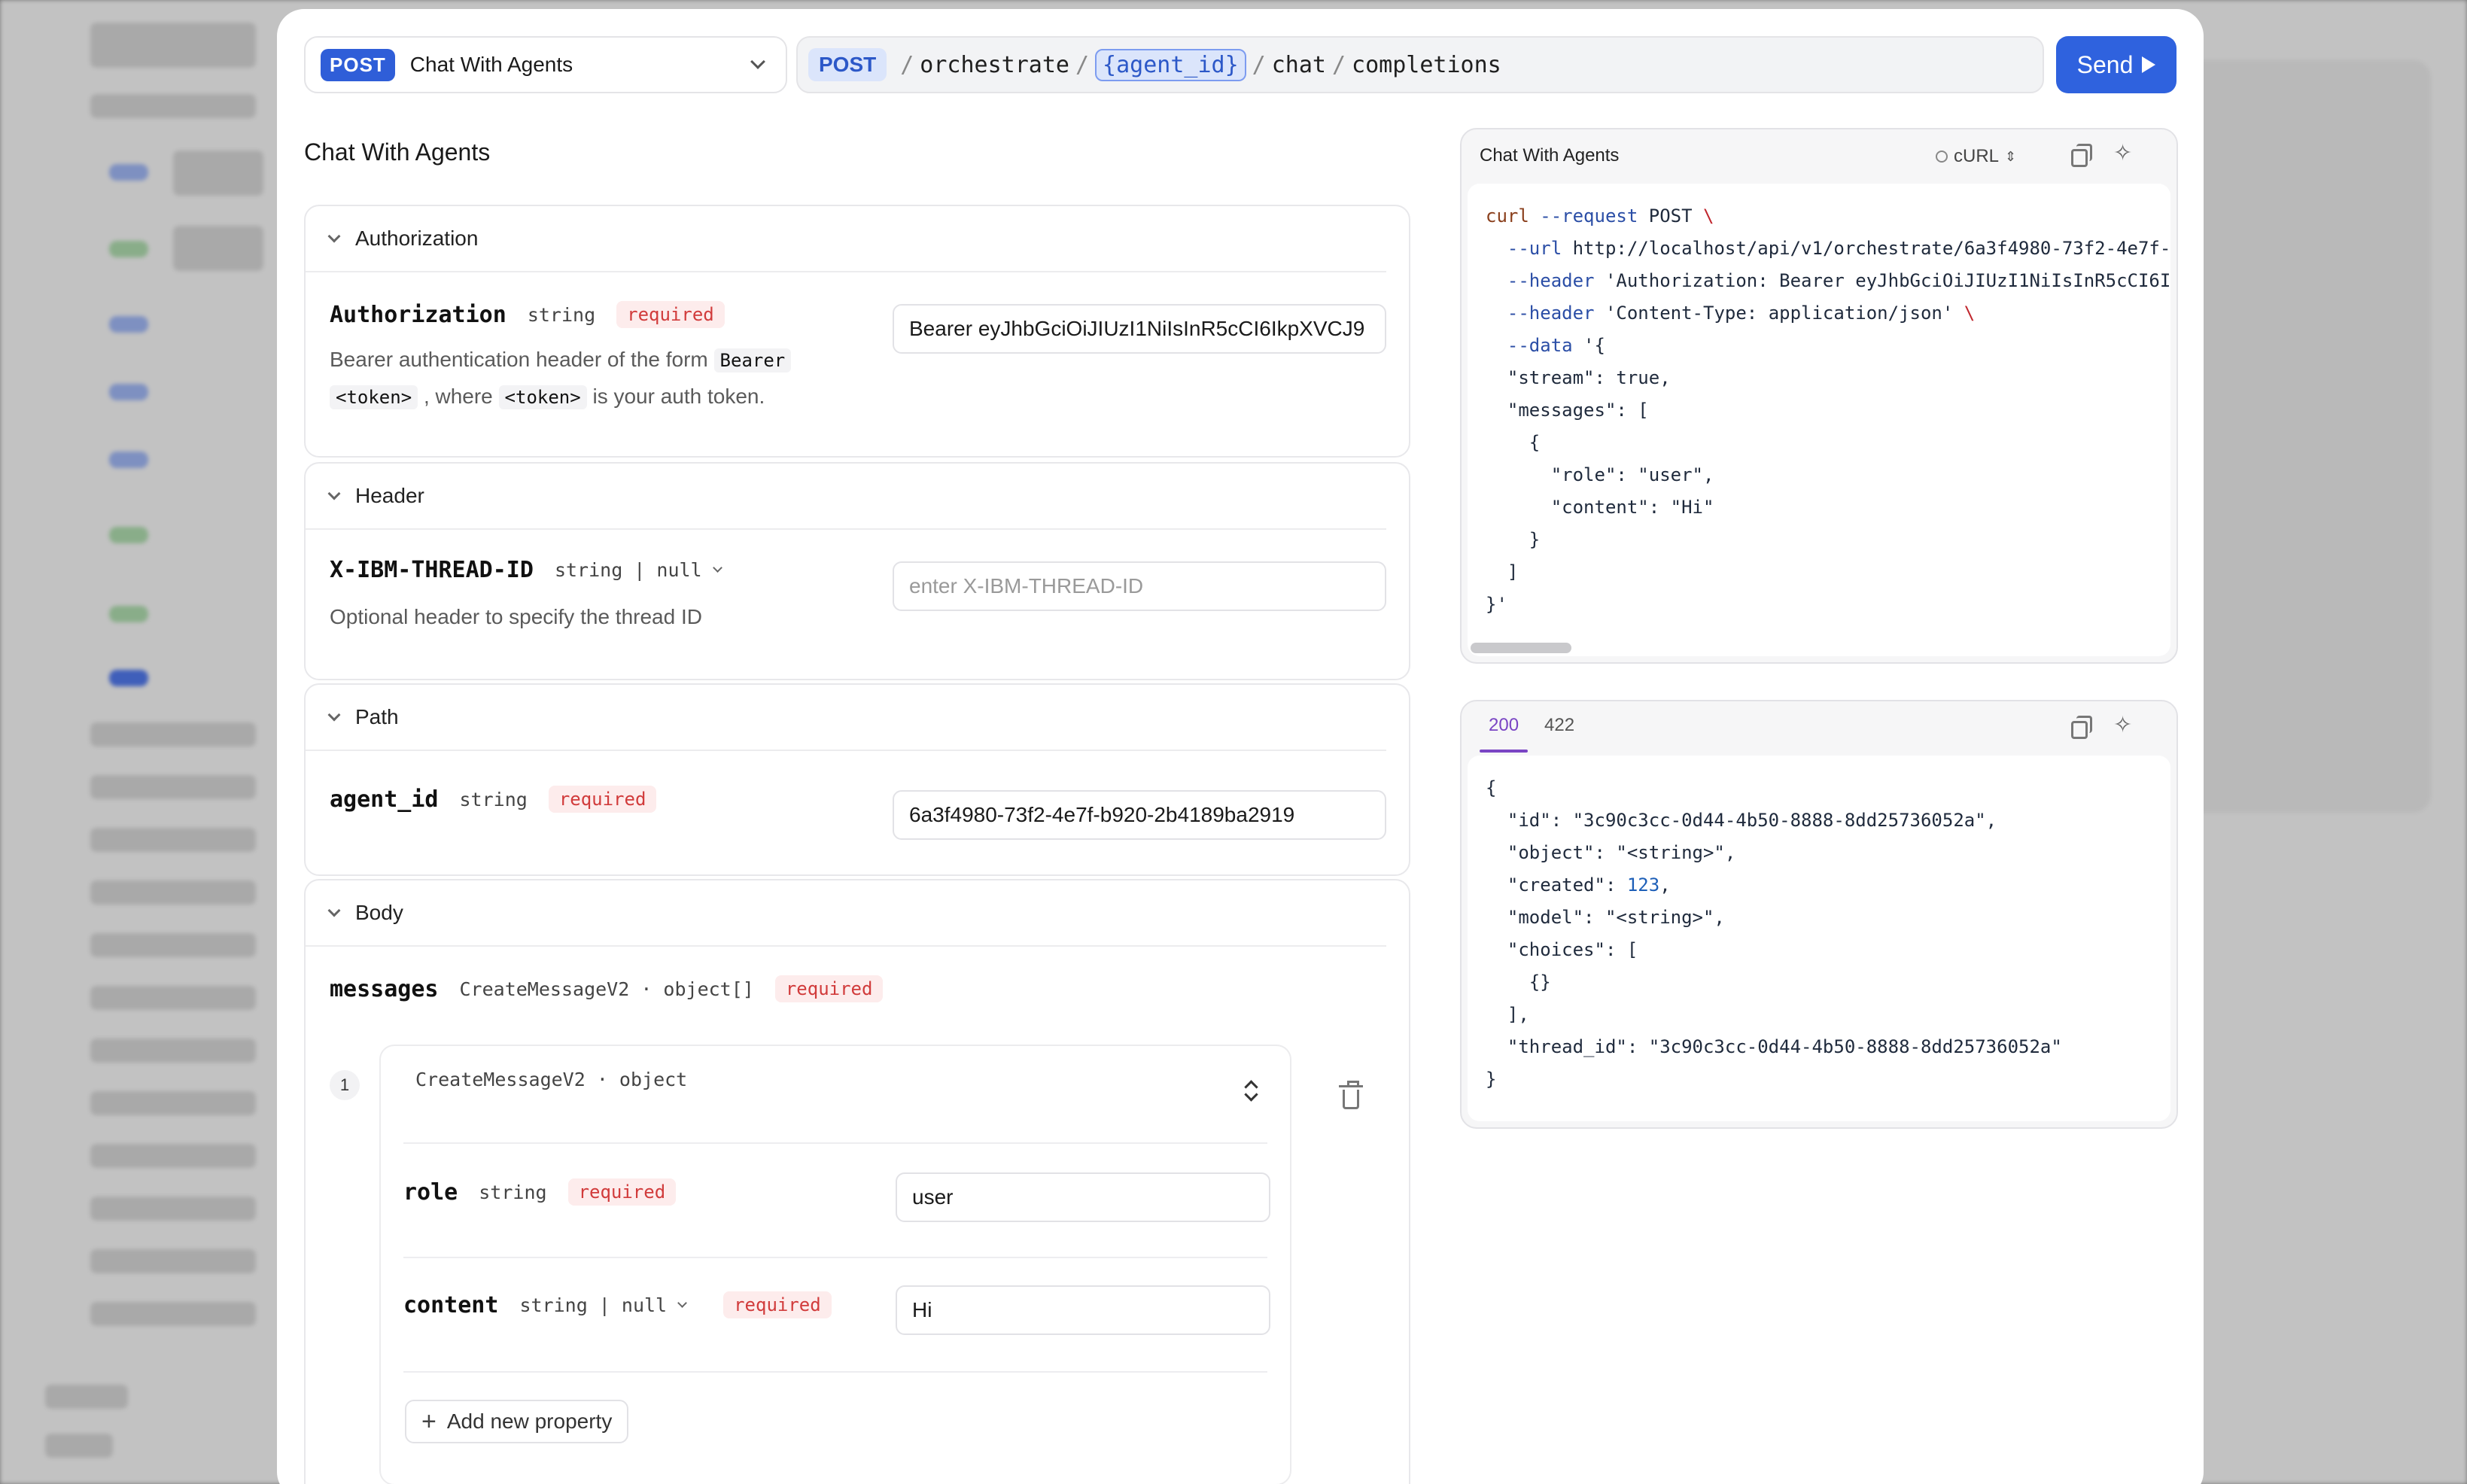 The height and width of the screenshot is (1484, 2467). What do you see at coordinates (1611, 852) in the screenshot?
I see `code-line: "object": "<string>",` at bounding box center [1611, 852].